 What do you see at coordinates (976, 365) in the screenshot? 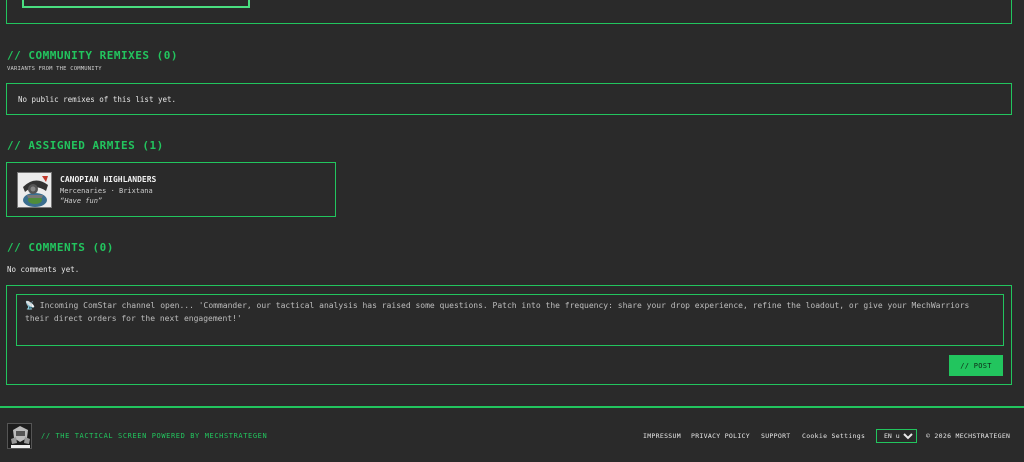
I see `post-button: // POST` at bounding box center [976, 365].